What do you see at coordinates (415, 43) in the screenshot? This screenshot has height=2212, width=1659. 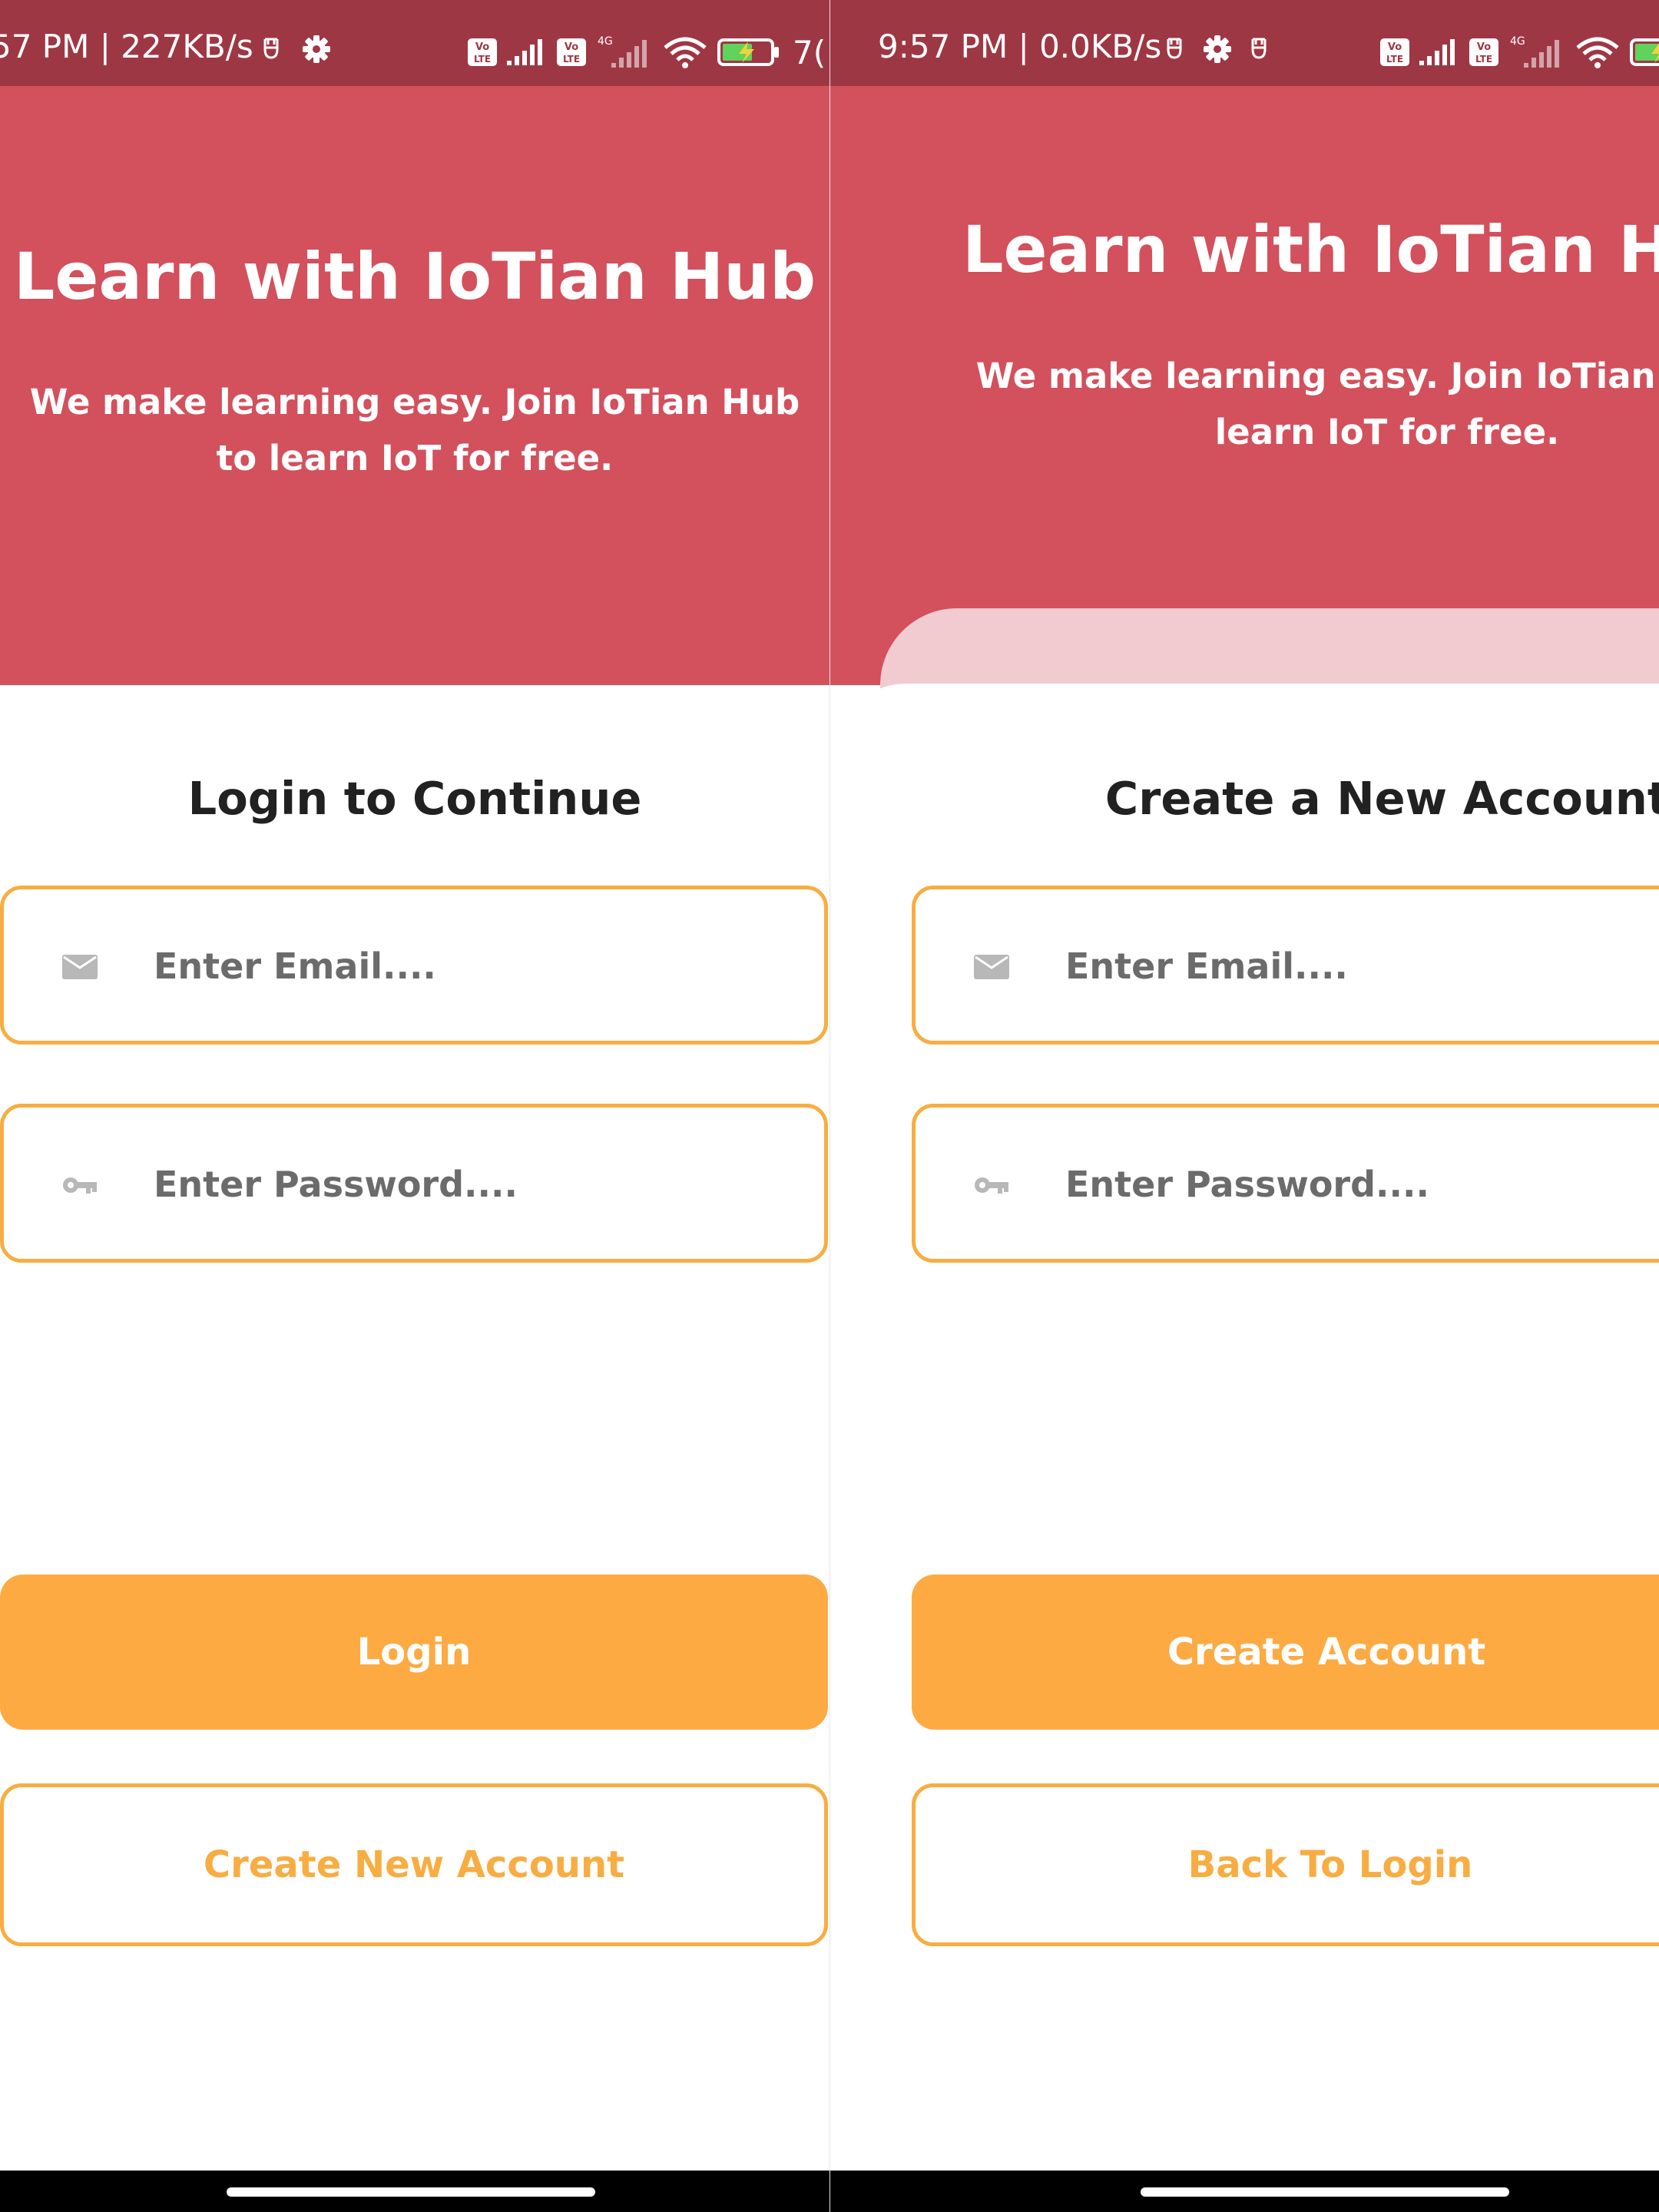 I see `status-bar: 57 PM | 227KB/s Vo LTE Vo LTE 4G 7(` at bounding box center [415, 43].